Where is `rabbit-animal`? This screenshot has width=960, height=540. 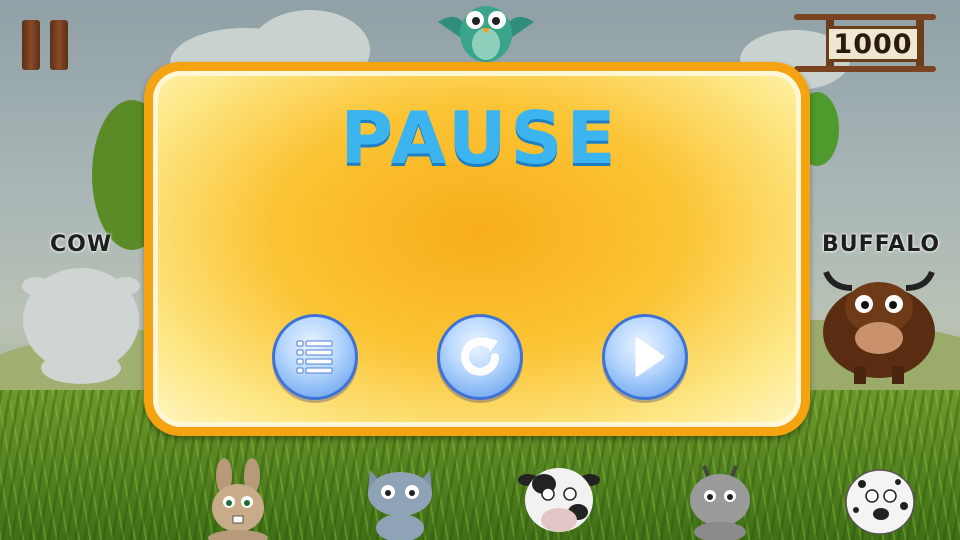
rabbit-animal is located at coordinates (238, 499).